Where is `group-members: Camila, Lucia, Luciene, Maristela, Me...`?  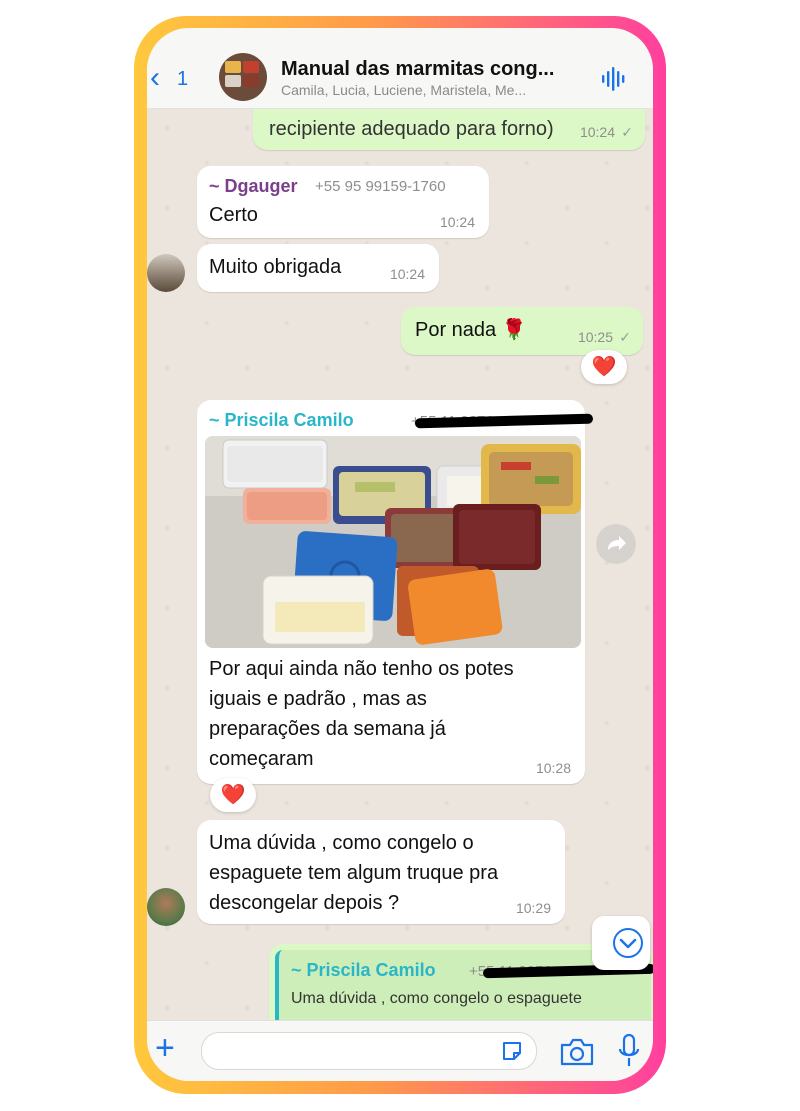
group-members: Camila, Lucia, Luciene, Maristela, Me... is located at coordinates (403, 90).